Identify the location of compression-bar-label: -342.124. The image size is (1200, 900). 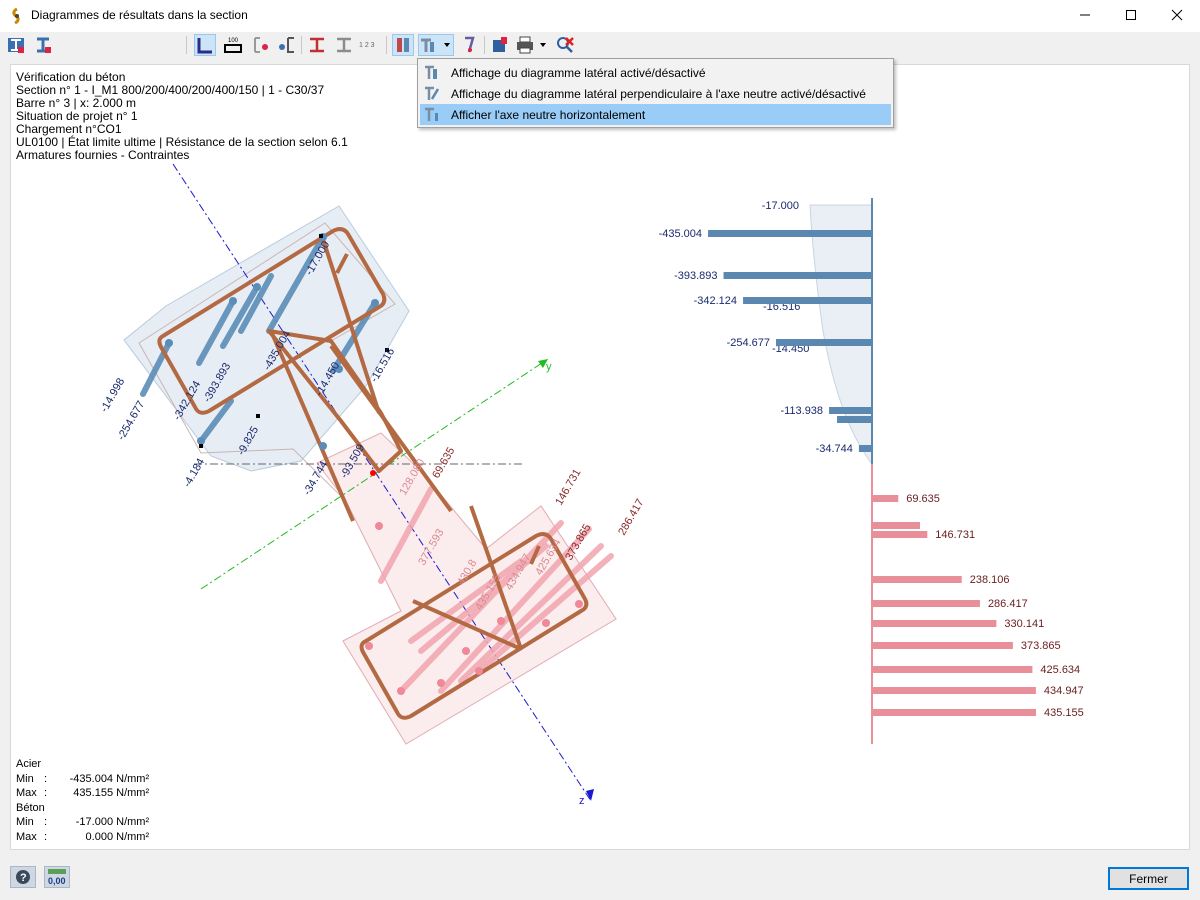
(715, 301).